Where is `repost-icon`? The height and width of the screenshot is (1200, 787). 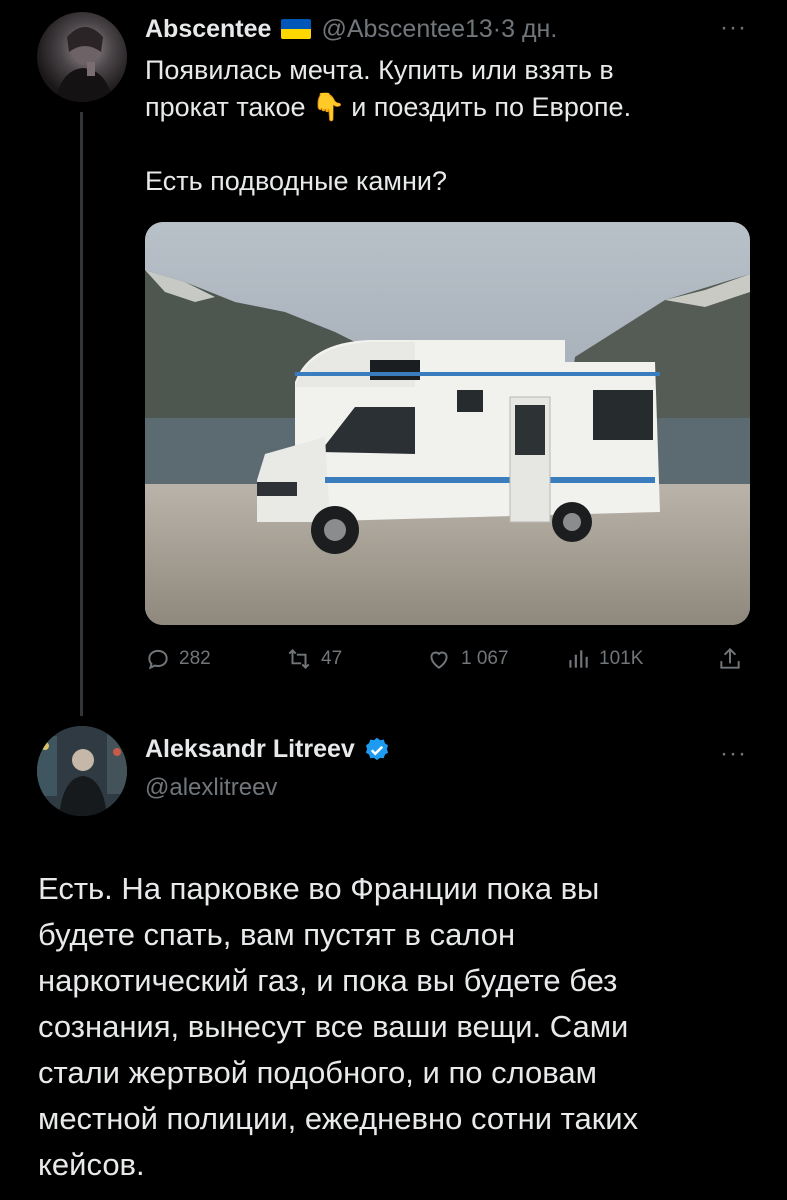
repost-icon is located at coordinates (299, 659).